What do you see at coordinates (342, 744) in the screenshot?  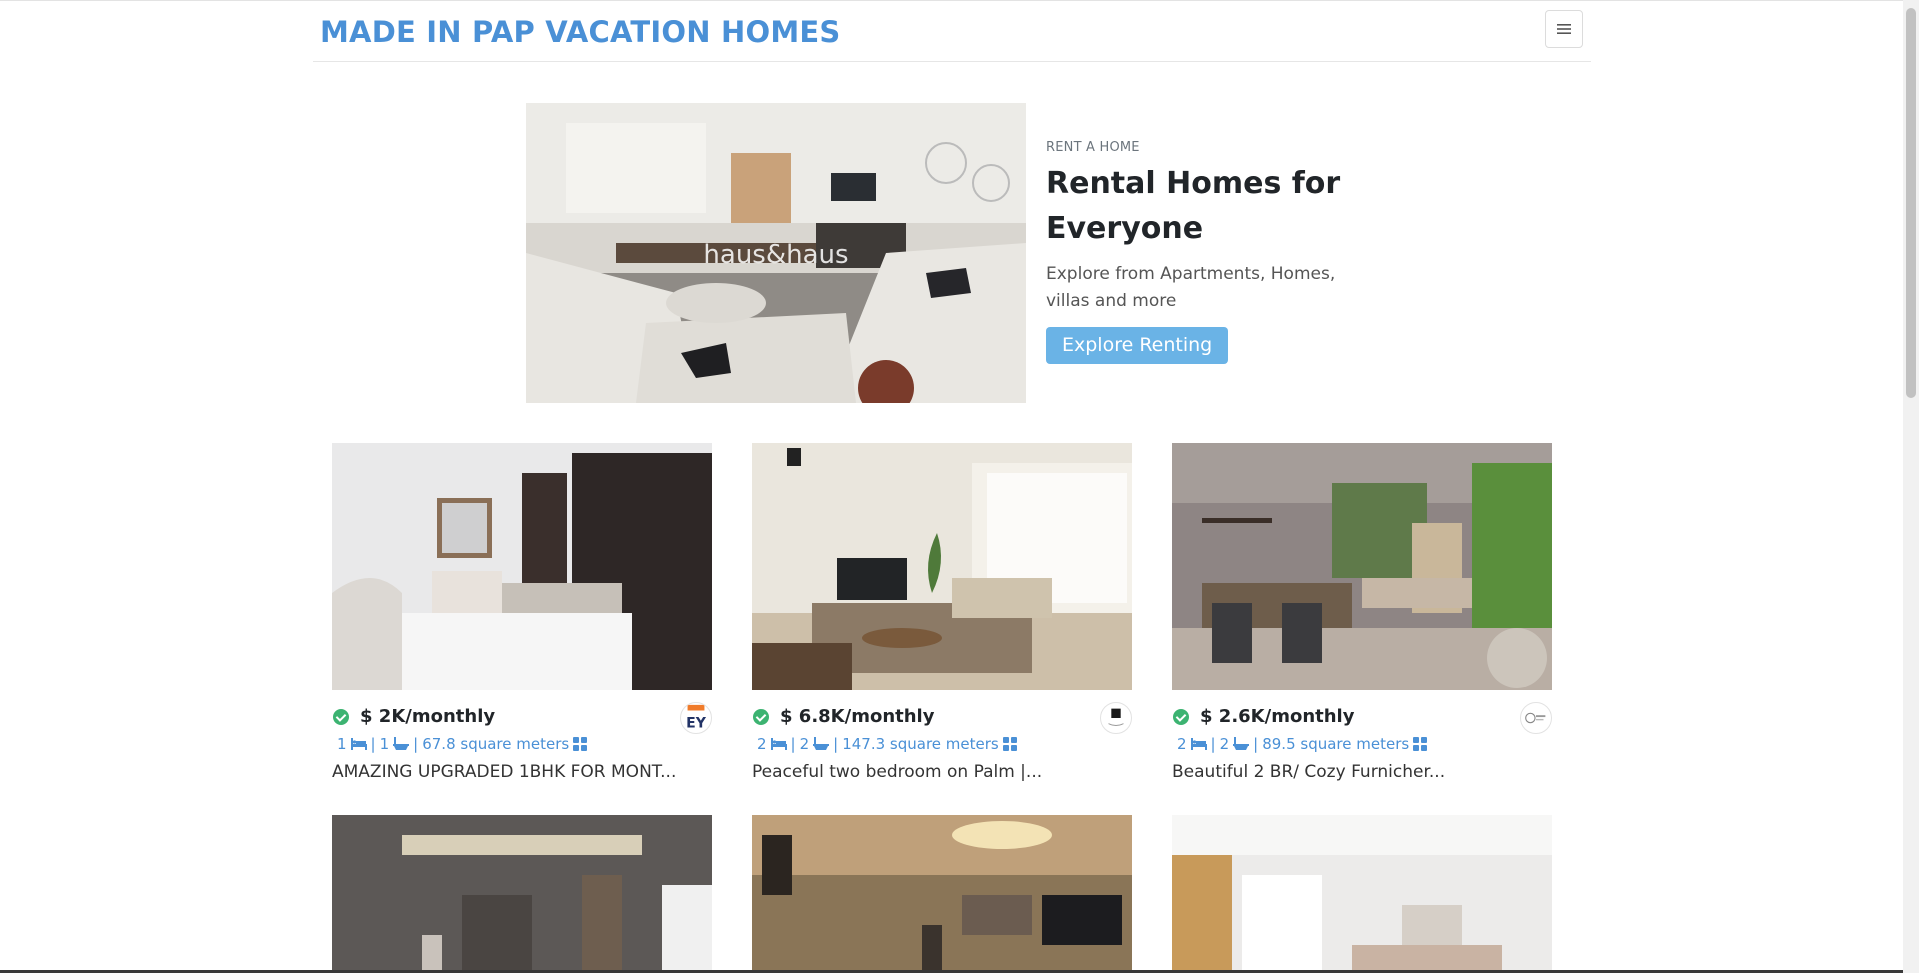 I see `beds-count: 1` at bounding box center [342, 744].